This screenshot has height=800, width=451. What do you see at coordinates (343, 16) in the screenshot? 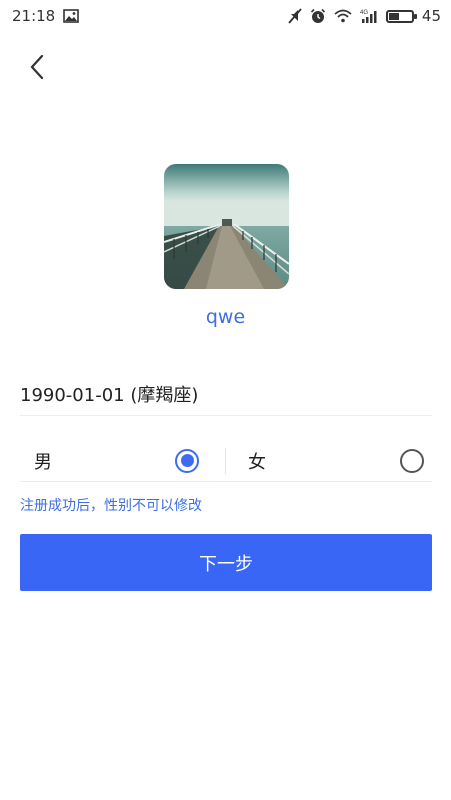
I see `wifi-icon` at bounding box center [343, 16].